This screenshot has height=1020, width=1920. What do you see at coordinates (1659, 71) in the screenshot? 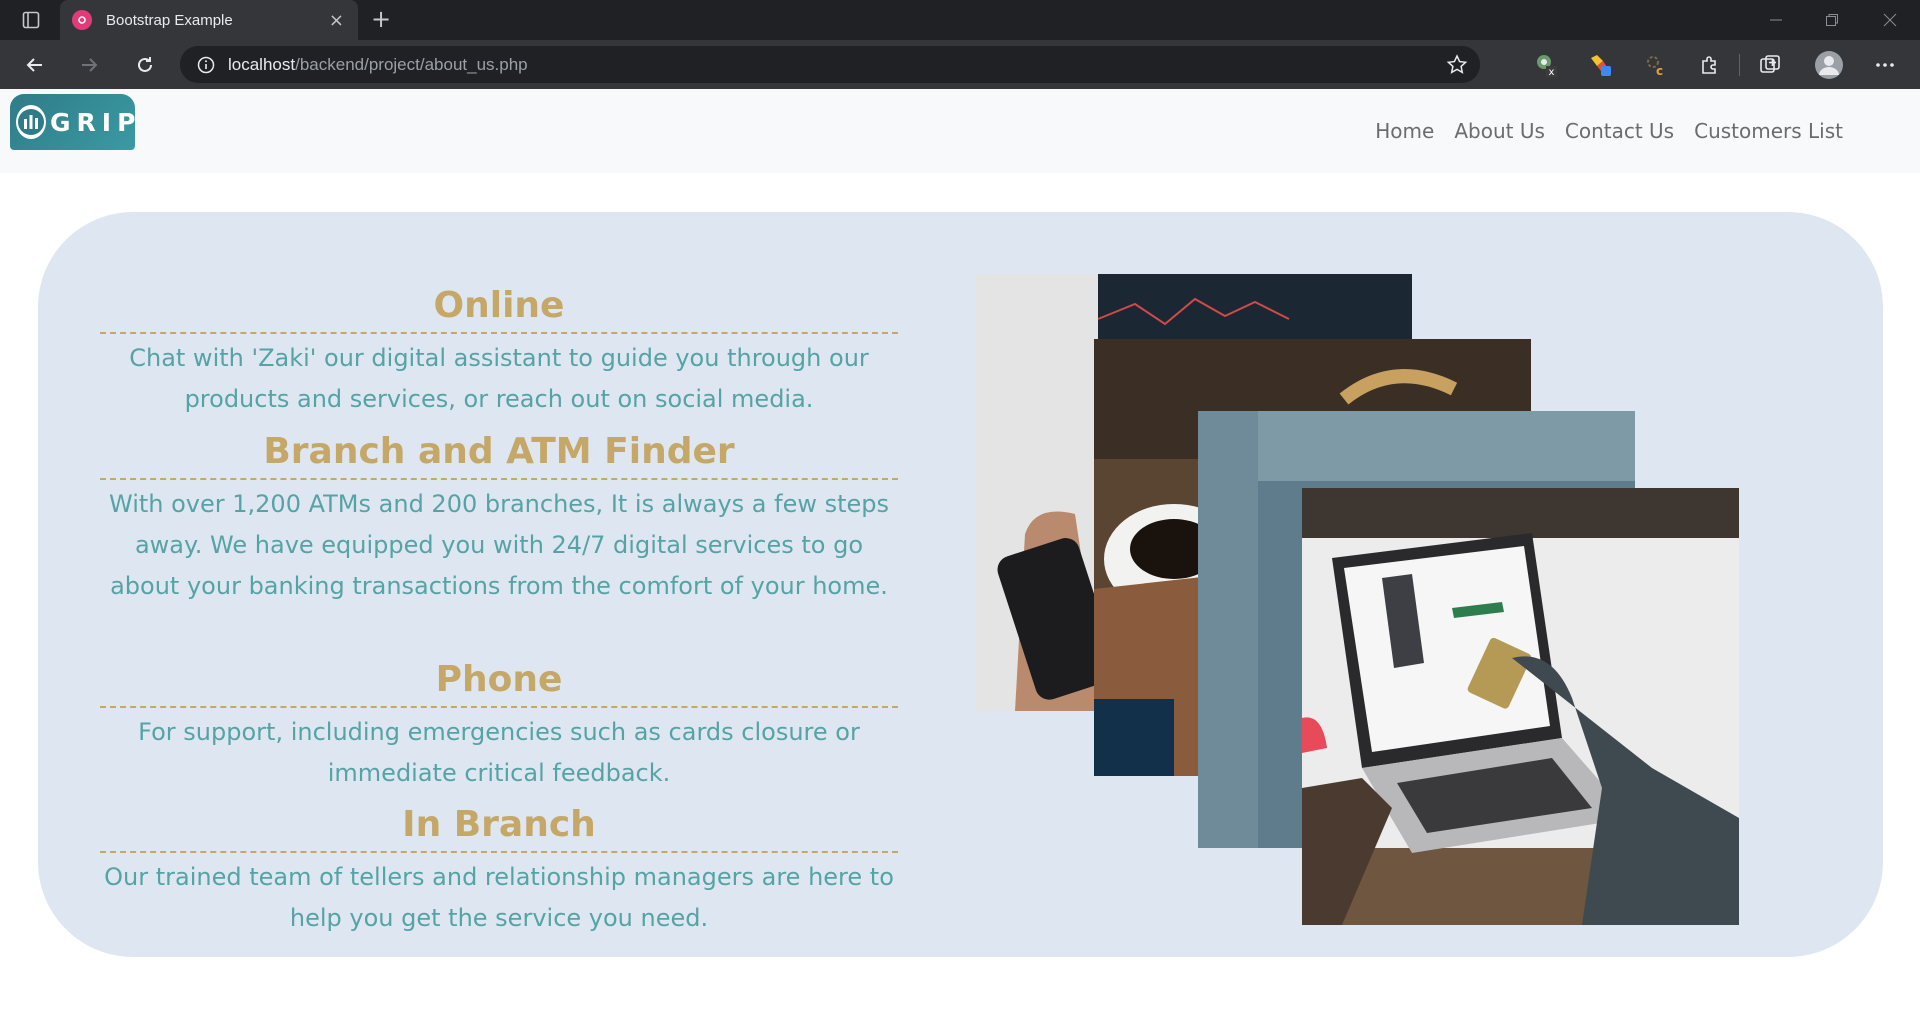
I see `svg-text: c` at bounding box center [1659, 71].